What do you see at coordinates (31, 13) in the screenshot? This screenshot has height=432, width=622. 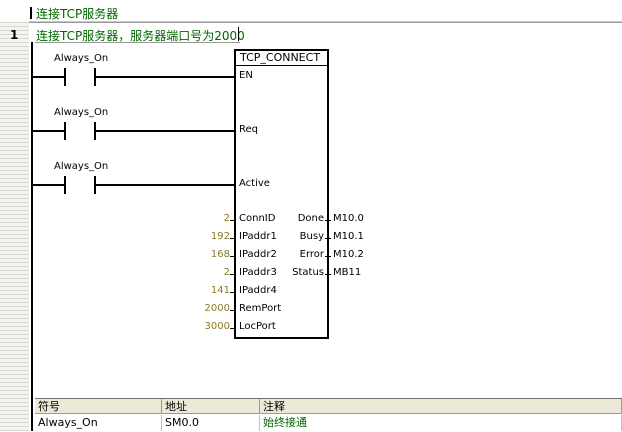 I see `title-marker` at bounding box center [31, 13].